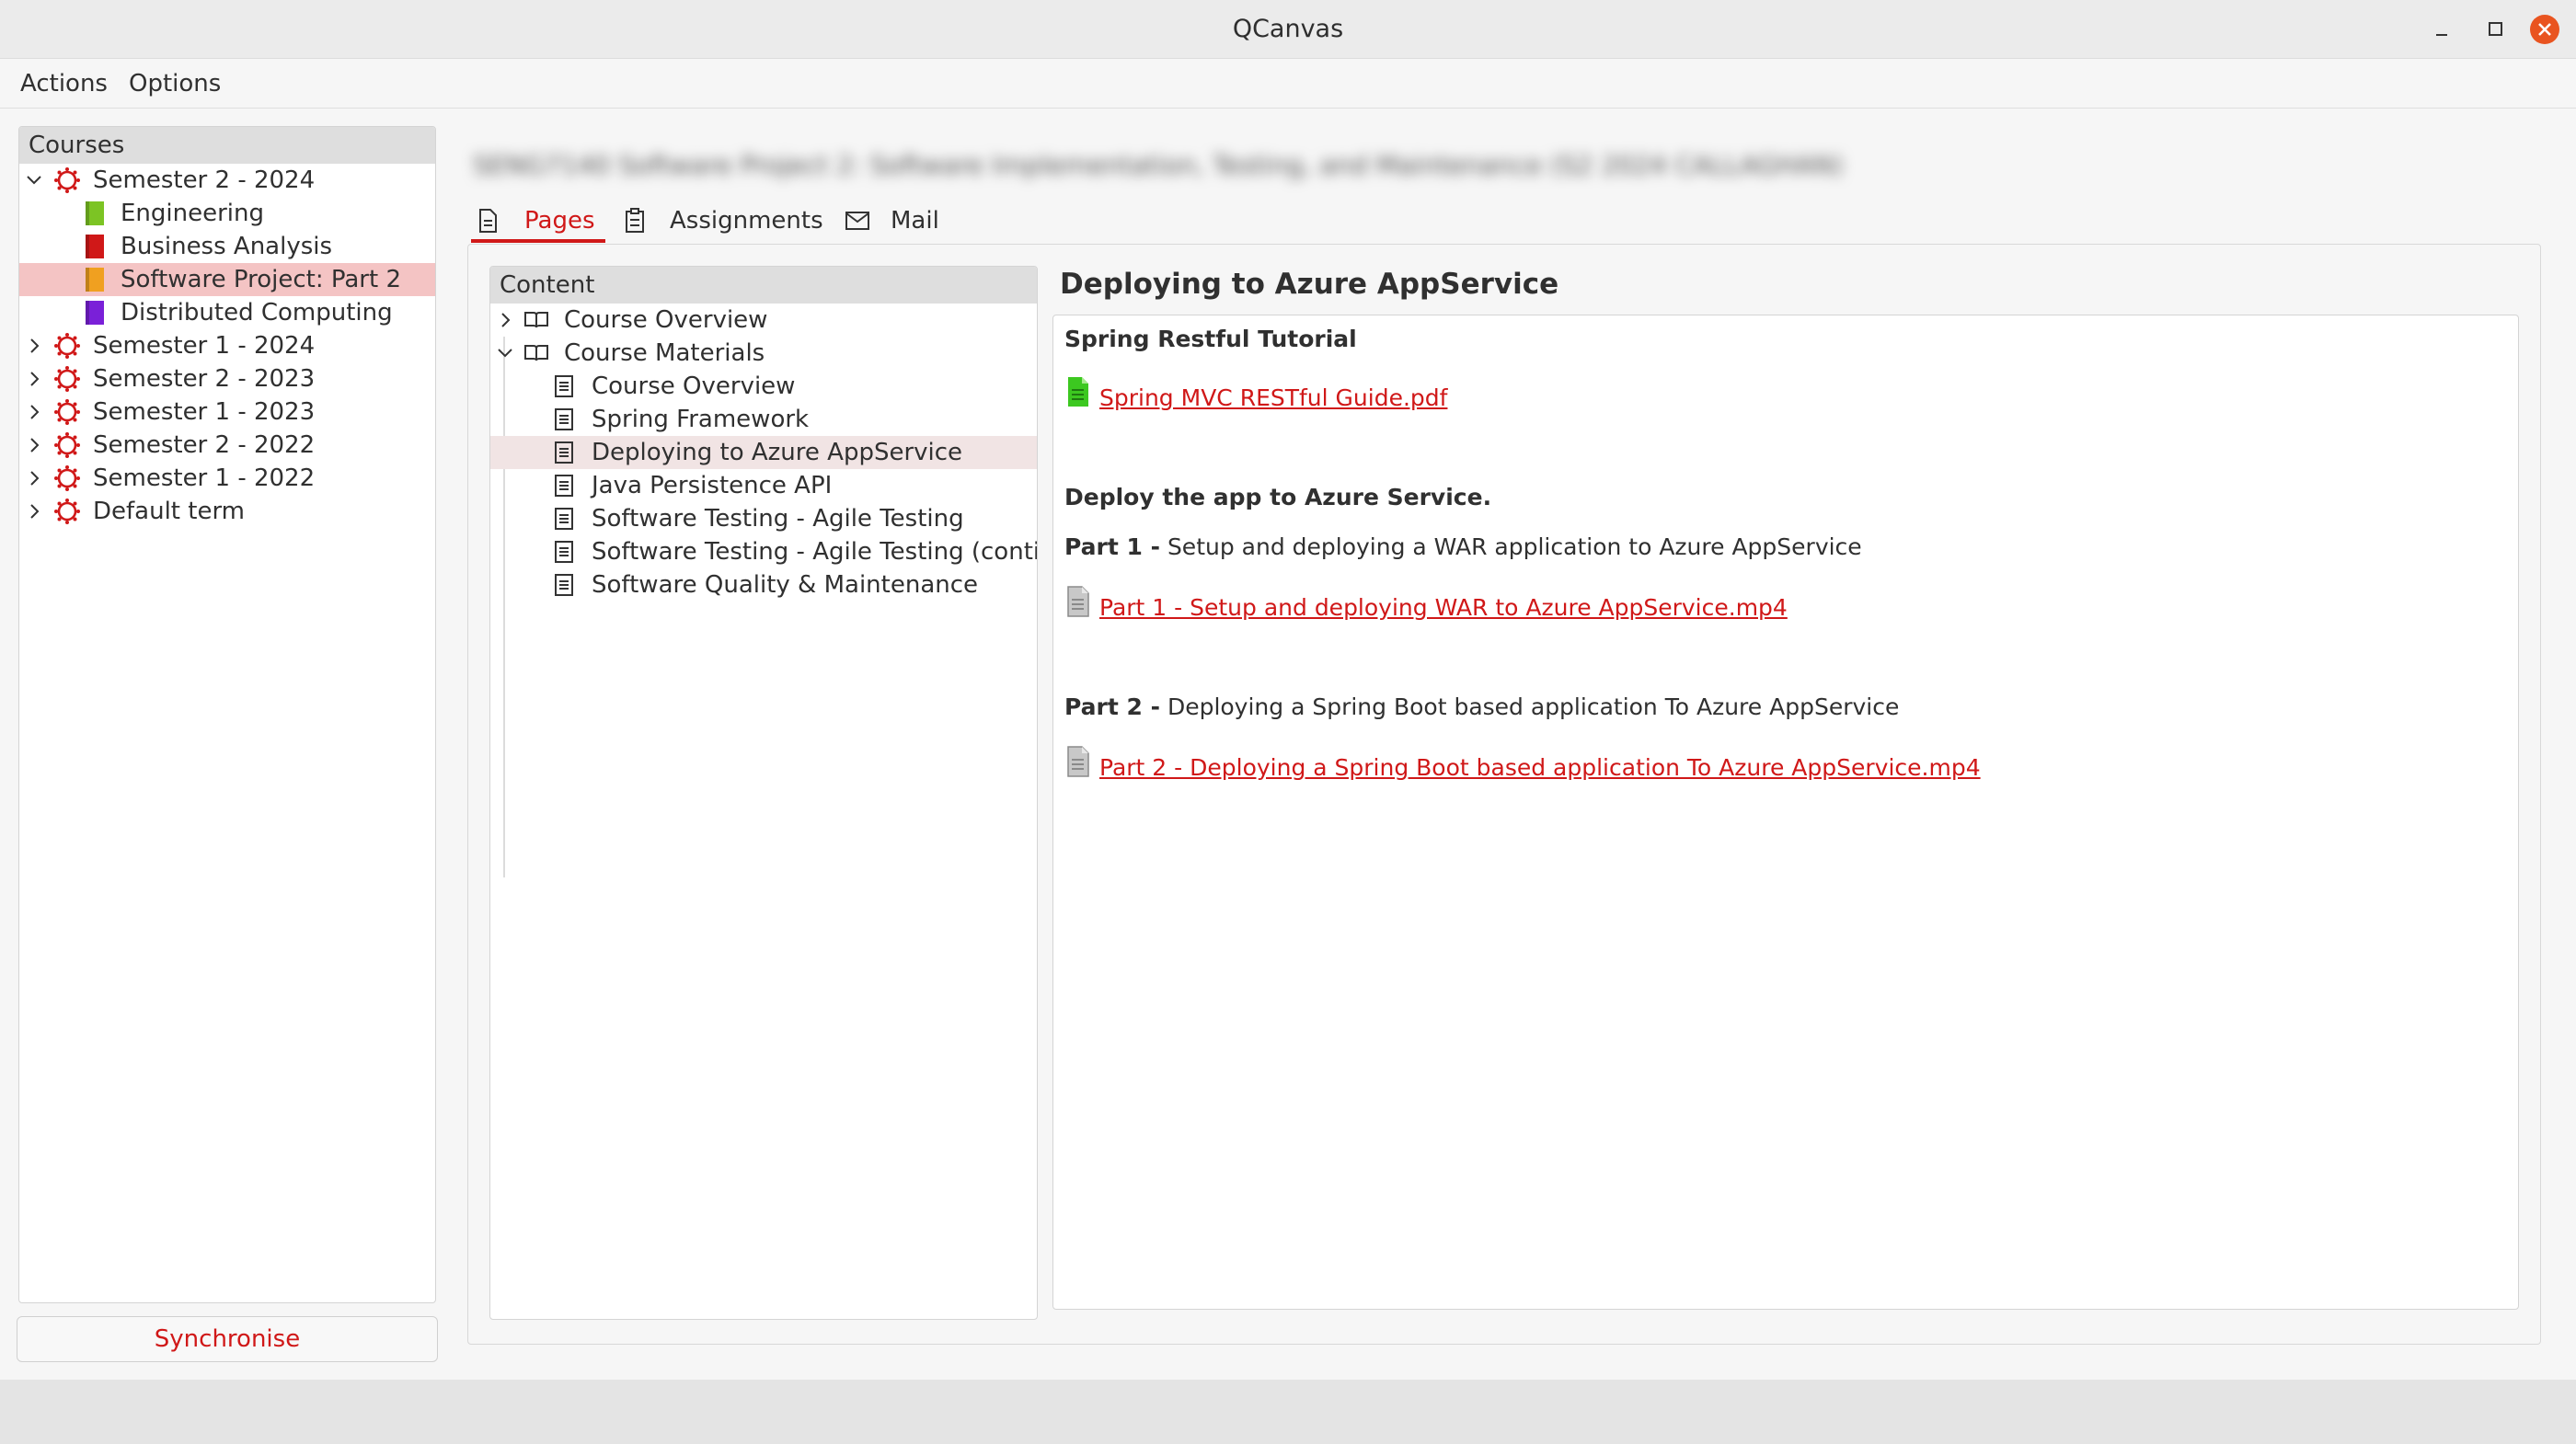 The height and width of the screenshot is (1444, 2576). I want to click on tree-item-label: Course Materials, so click(664, 353).